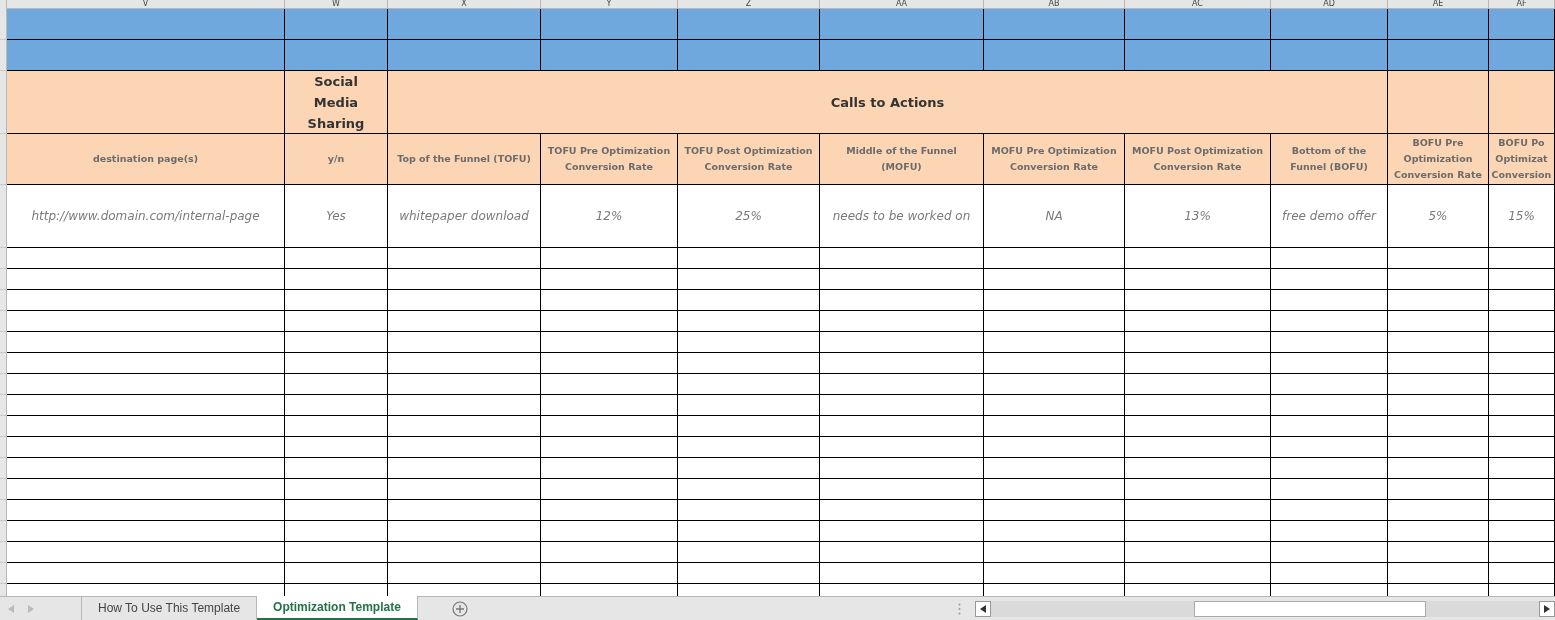 The height and width of the screenshot is (620, 1555). What do you see at coordinates (146, 216) in the screenshot?
I see `table-cell: http://www.domain.com/internal-page` at bounding box center [146, 216].